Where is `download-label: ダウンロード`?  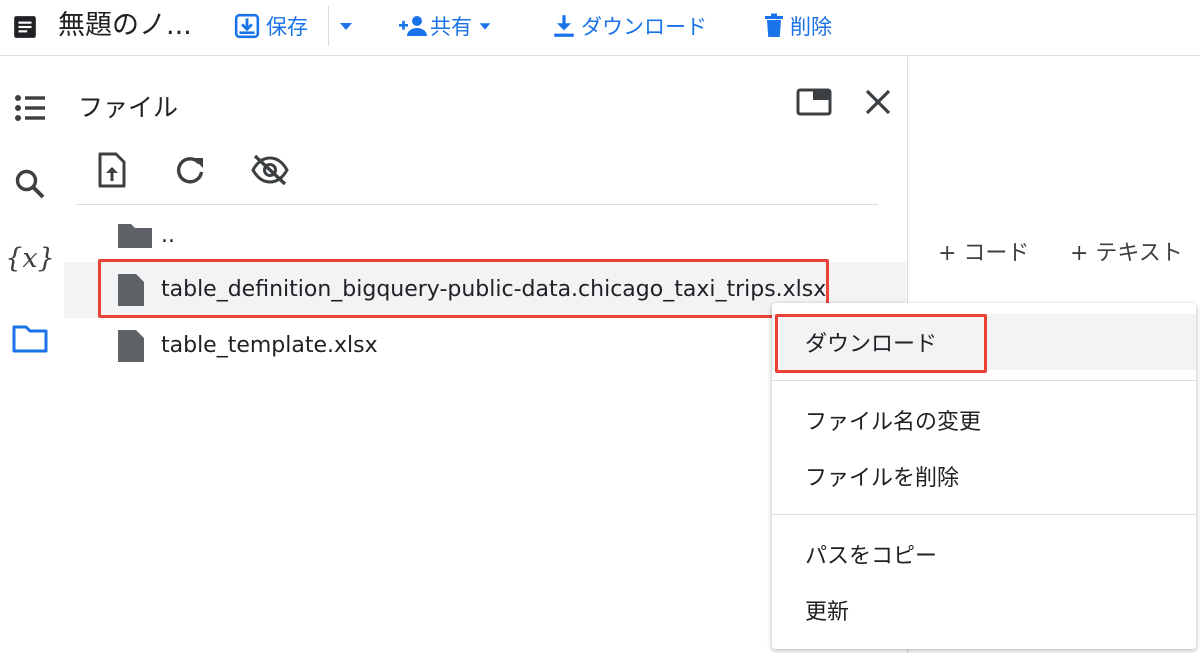
download-label: ダウンロード is located at coordinates (644, 27).